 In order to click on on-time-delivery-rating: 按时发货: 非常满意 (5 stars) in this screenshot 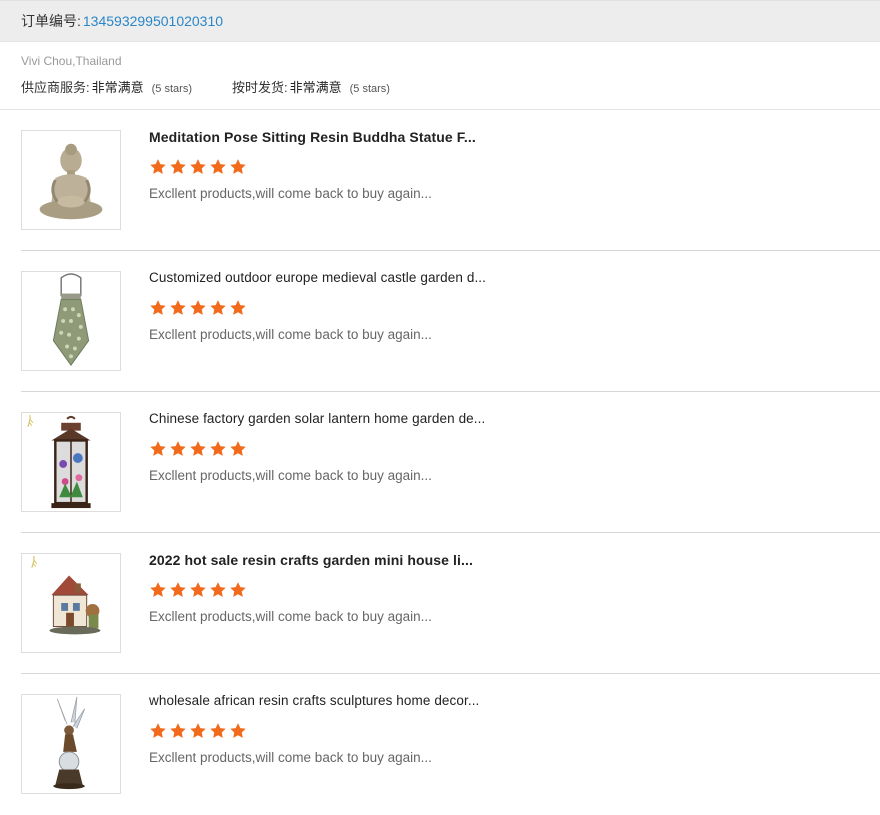, I will do `click(311, 86)`.